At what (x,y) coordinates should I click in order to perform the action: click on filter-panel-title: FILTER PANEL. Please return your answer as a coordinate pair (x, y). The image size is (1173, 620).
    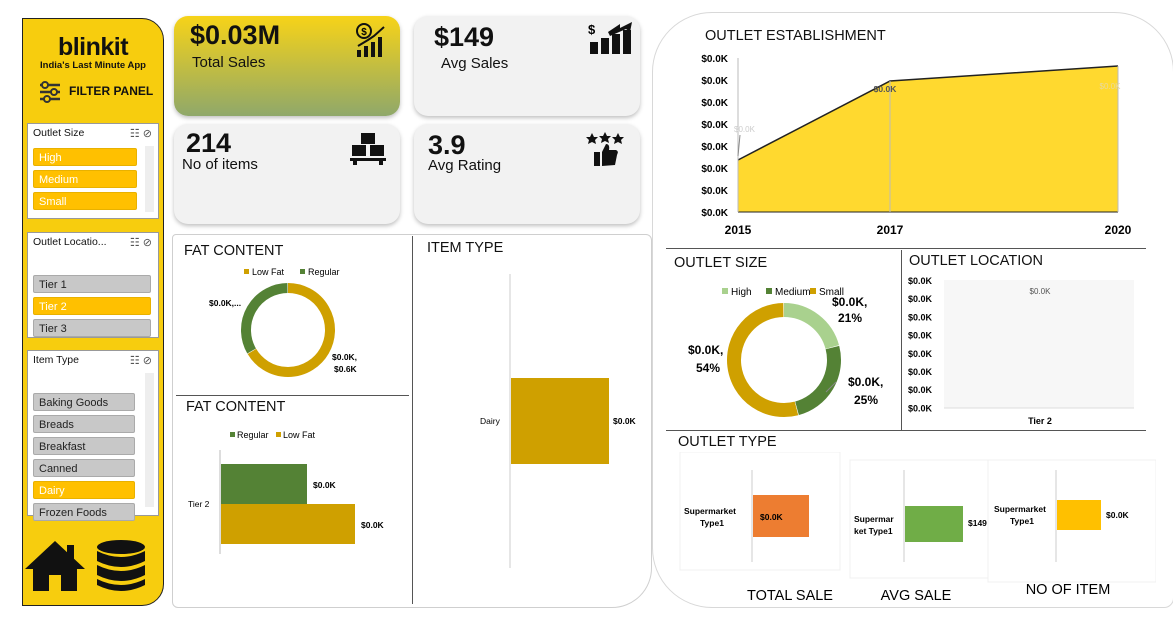
    Looking at the image, I should click on (111, 91).